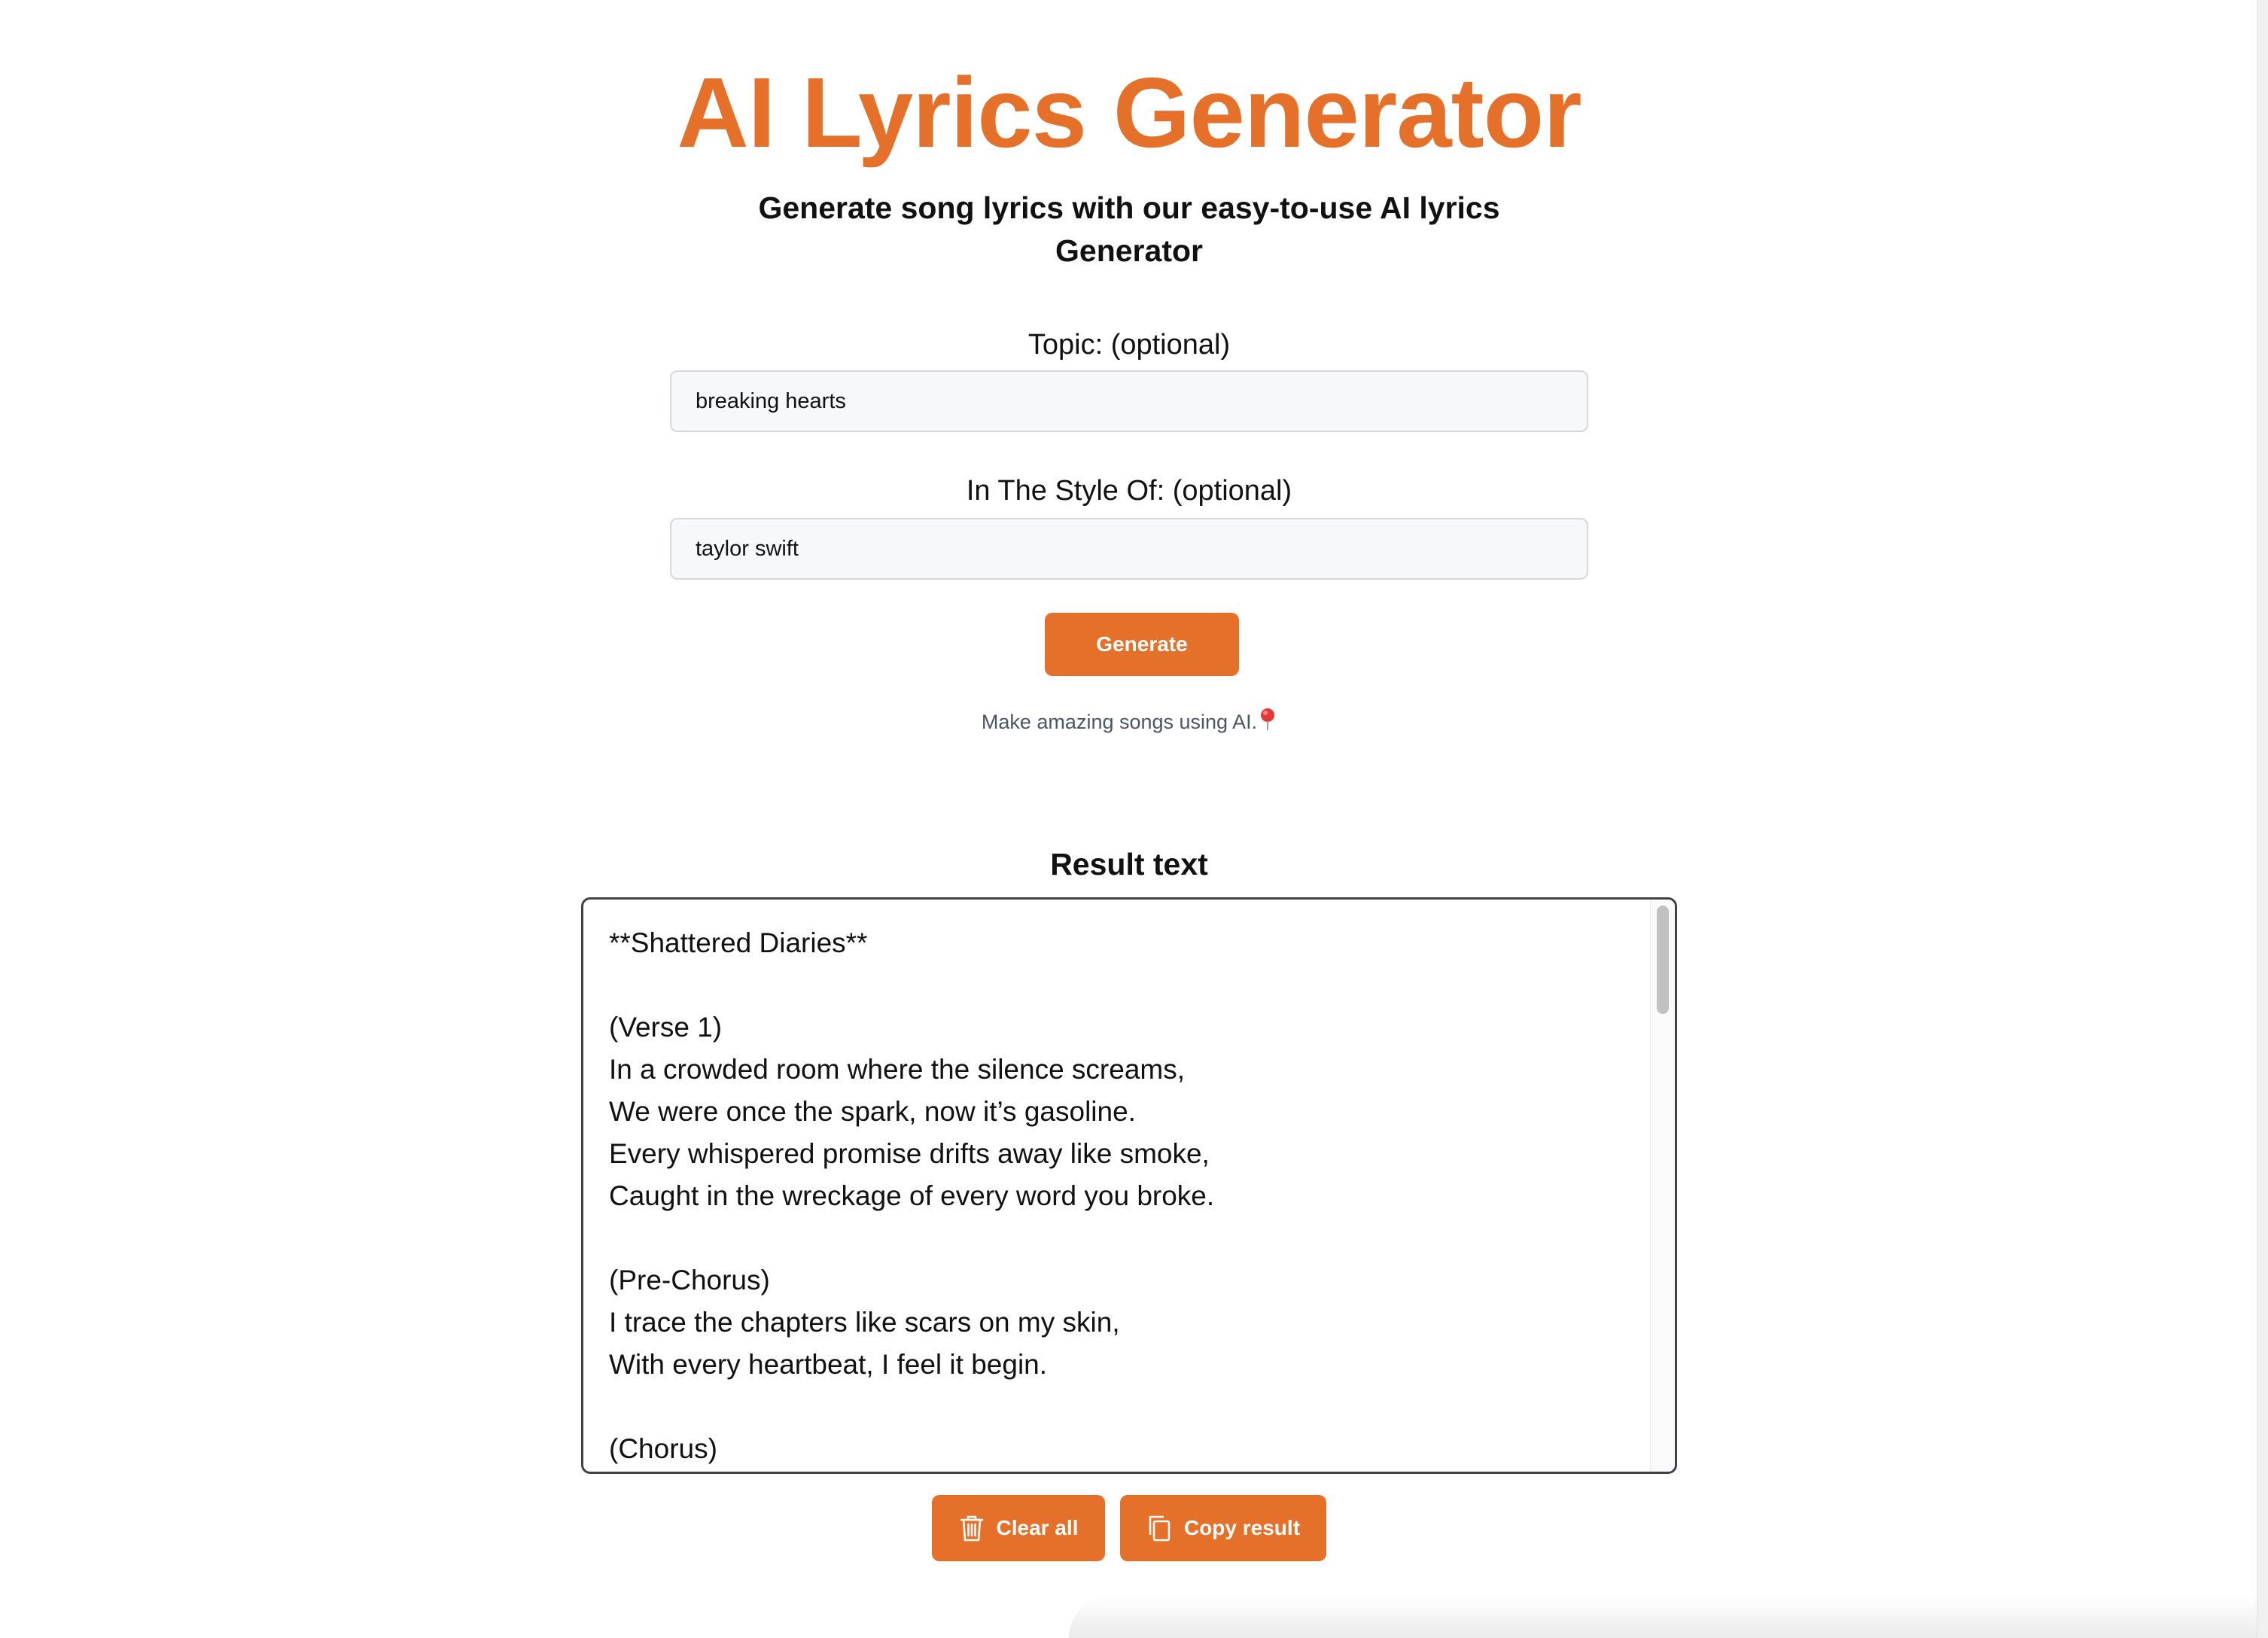 This screenshot has width=2268, height=1638. I want to click on topic-label: Topic: (optional), so click(1129, 345).